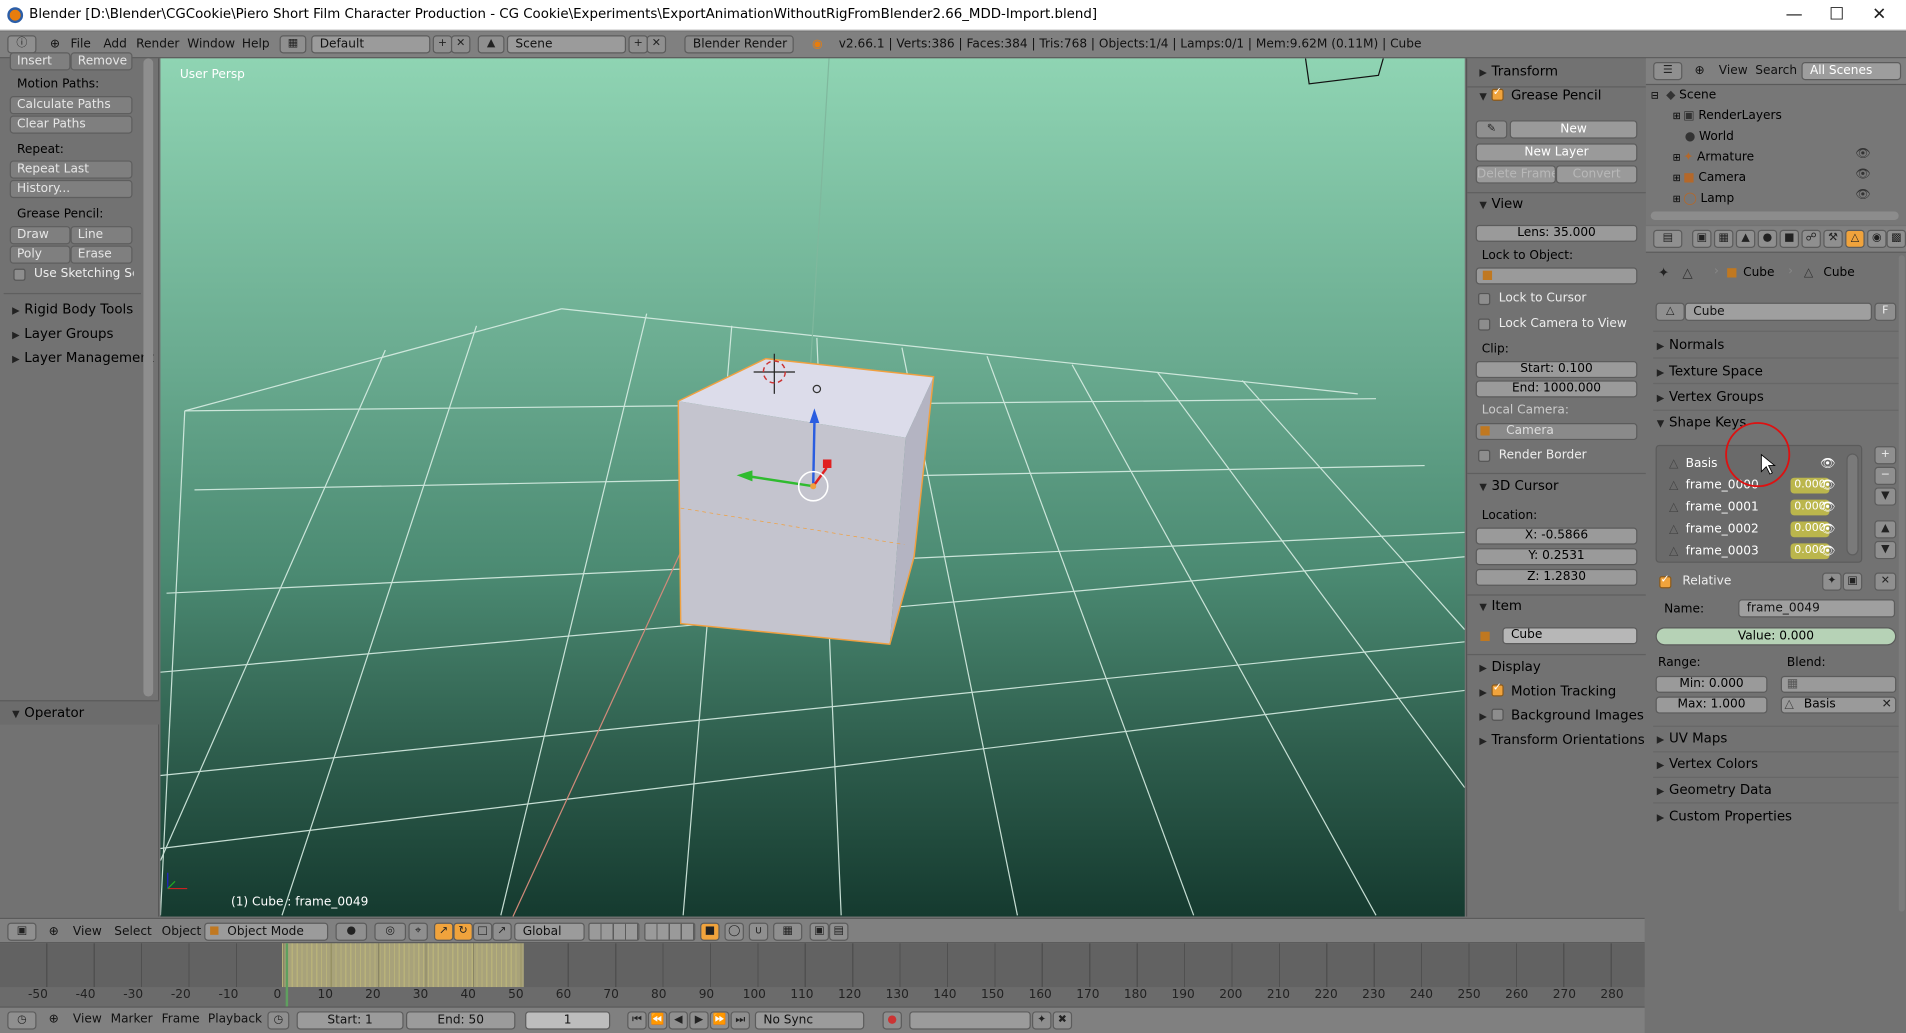 The width and height of the screenshot is (1906, 1033). What do you see at coordinates (40, 254) in the screenshot?
I see `gp-poly-button: Poly` at bounding box center [40, 254].